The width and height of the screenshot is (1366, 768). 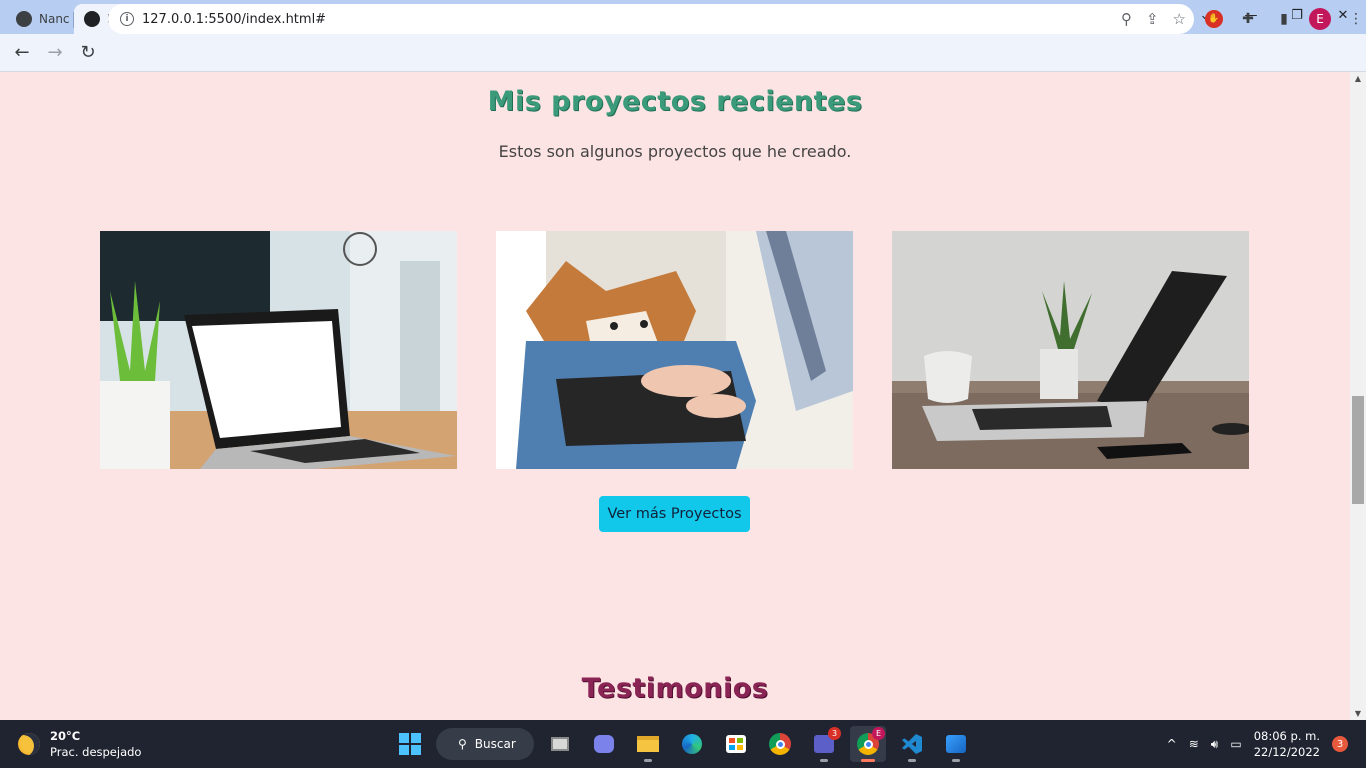 I want to click on more-projects-button: Ver más Proyectos, so click(x=674, y=514).